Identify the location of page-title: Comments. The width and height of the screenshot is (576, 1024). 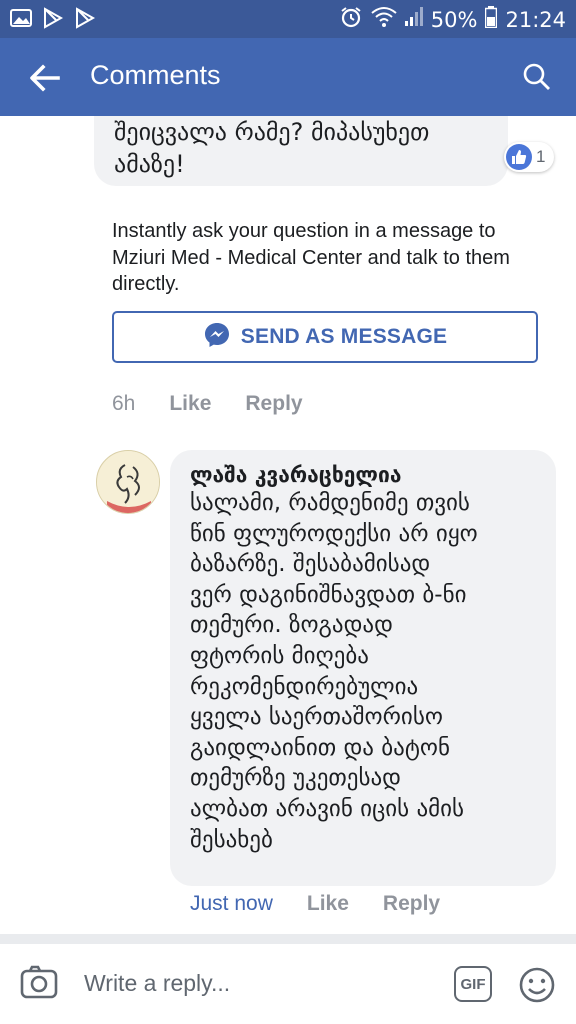
(155, 75).